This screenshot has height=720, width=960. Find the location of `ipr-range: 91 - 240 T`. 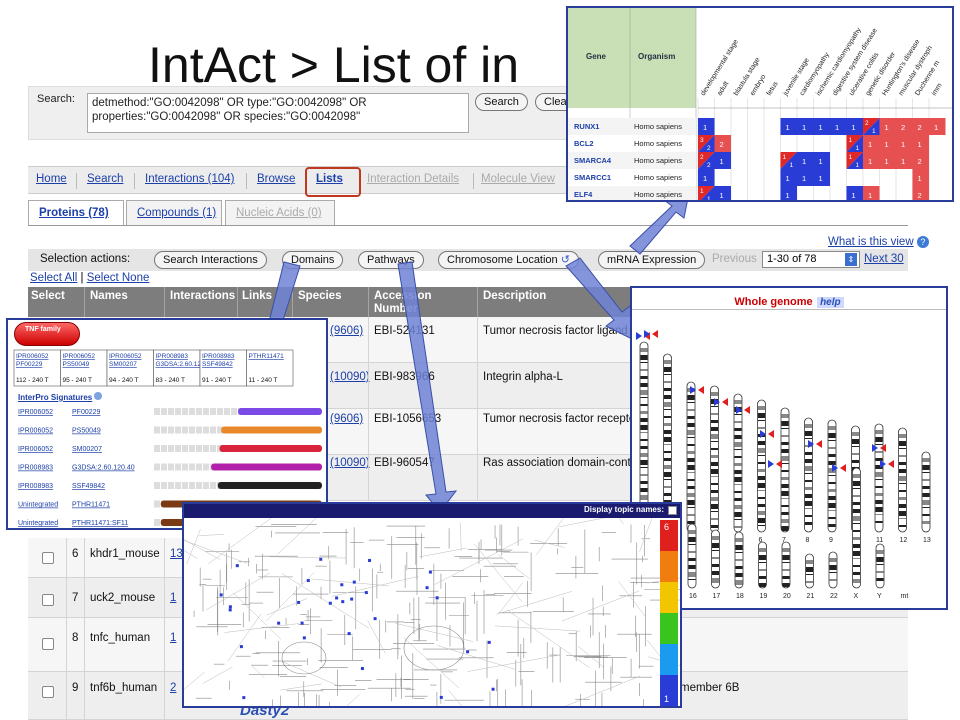

ipr-range: 91 - 240 T is located at coordinates (217, 380).